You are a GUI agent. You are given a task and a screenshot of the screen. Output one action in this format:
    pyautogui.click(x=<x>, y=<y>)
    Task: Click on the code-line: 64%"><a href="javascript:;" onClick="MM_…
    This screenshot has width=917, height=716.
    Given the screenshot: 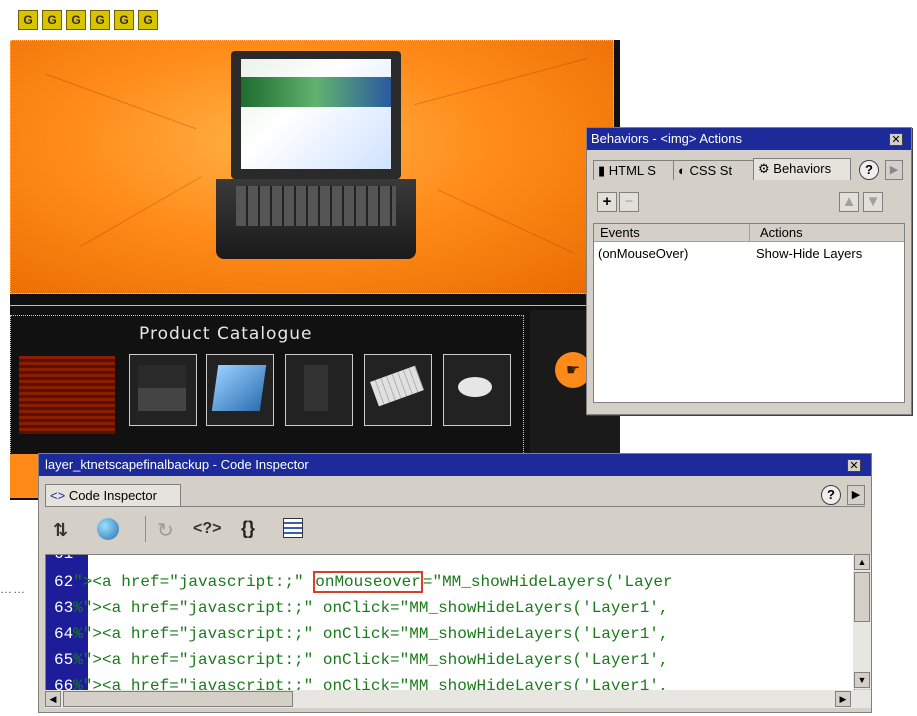 What is the action you would take?
    pyautogui.click(x=361, y=634)
    